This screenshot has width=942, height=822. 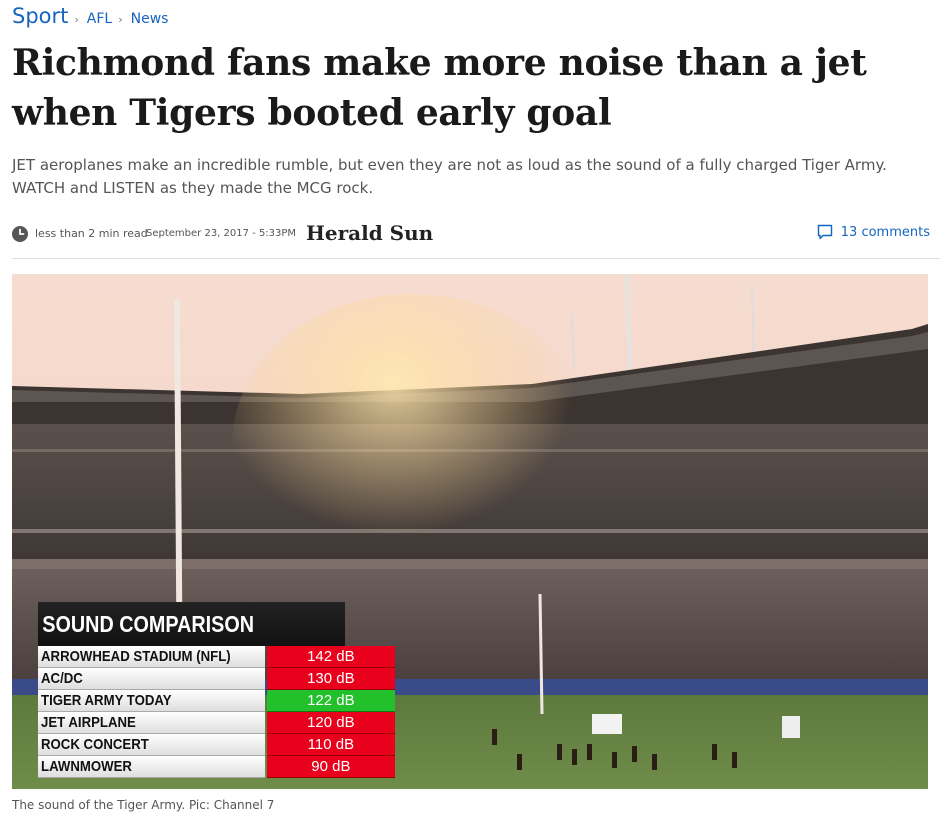 What do you see at coordinates (216, 679) in the screenshot?
I see `sound-row: AC/DC 130 dB` at bounding box center [216, 679].